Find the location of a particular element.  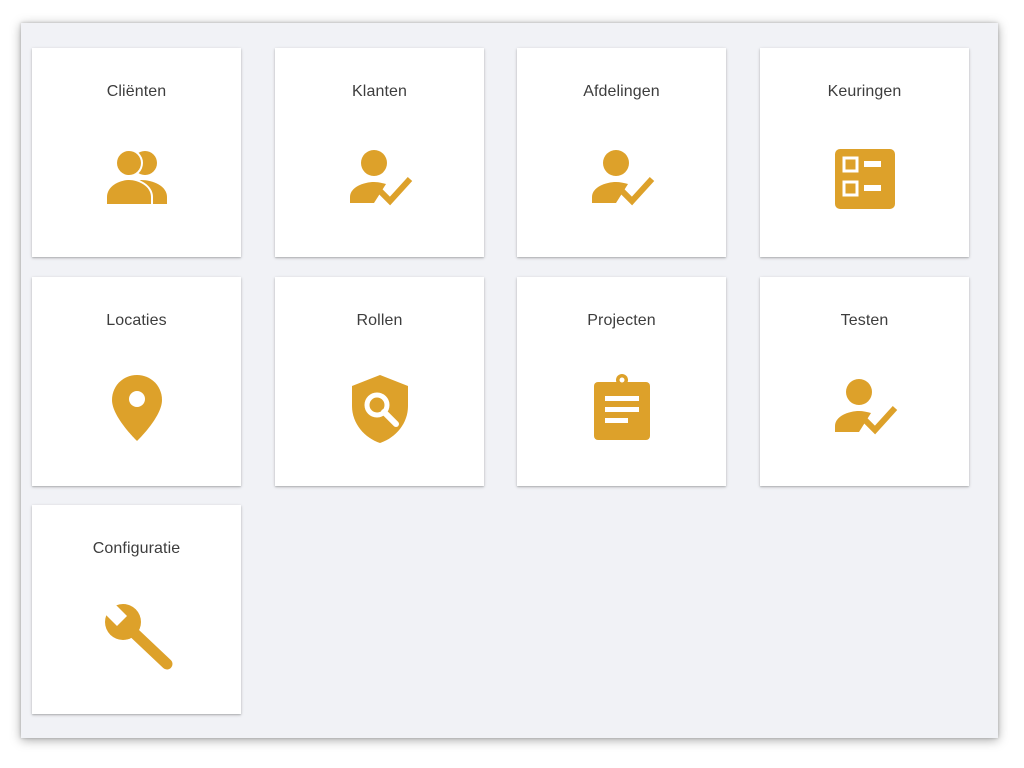

tile-rollen: Rollen is located at coordinates (379, 381).